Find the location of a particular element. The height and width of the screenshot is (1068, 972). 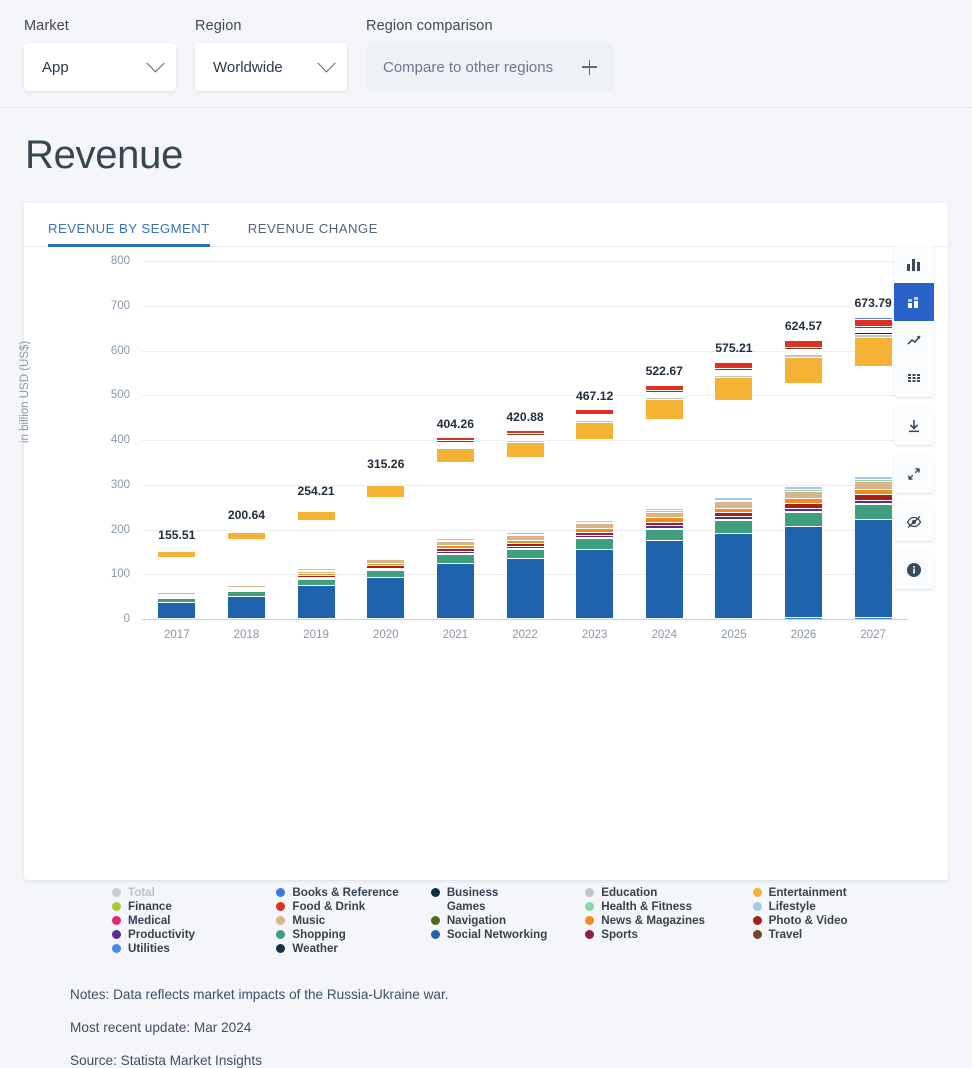

market-select: App is located at coordinates (100, 67).